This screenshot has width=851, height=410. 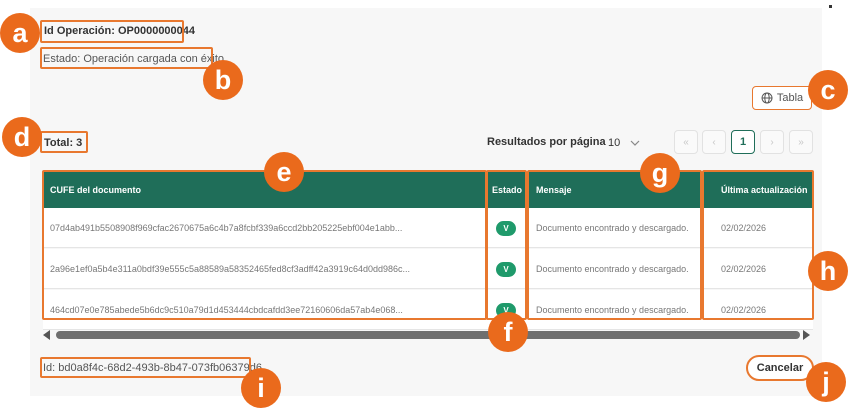 What do you see at coordinates (506, 245) in the screenshot?
I see `highlight-status-column` at bounding box center [506, 245].